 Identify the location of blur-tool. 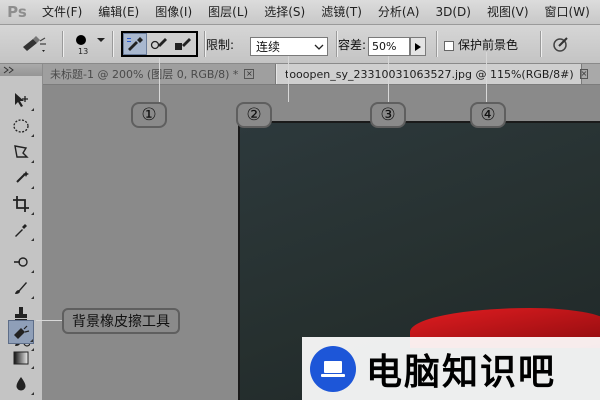
(21, 384).